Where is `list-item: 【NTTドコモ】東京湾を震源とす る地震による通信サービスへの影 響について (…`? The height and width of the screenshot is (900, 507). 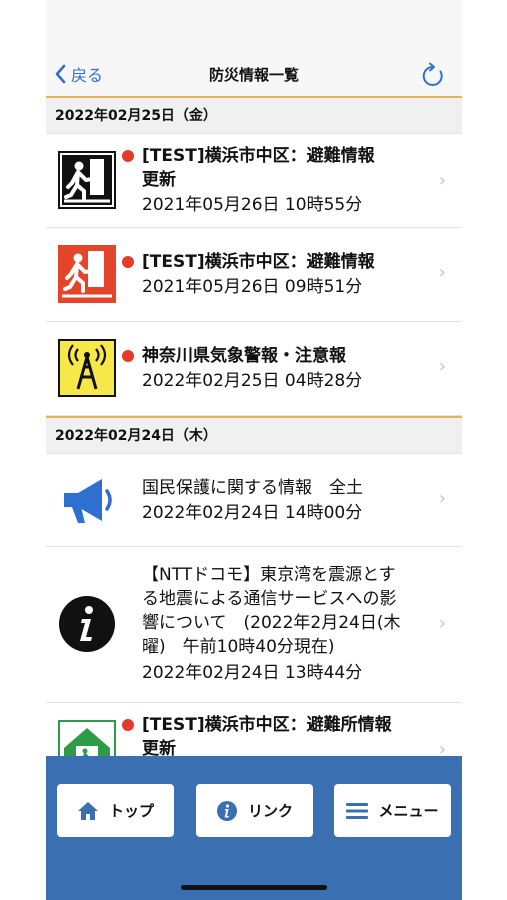 list-item: 【NTTドコモ】東京湾を震源とす る地震による通信サービスへの影 響について (… is located at coordinates (254, 625).